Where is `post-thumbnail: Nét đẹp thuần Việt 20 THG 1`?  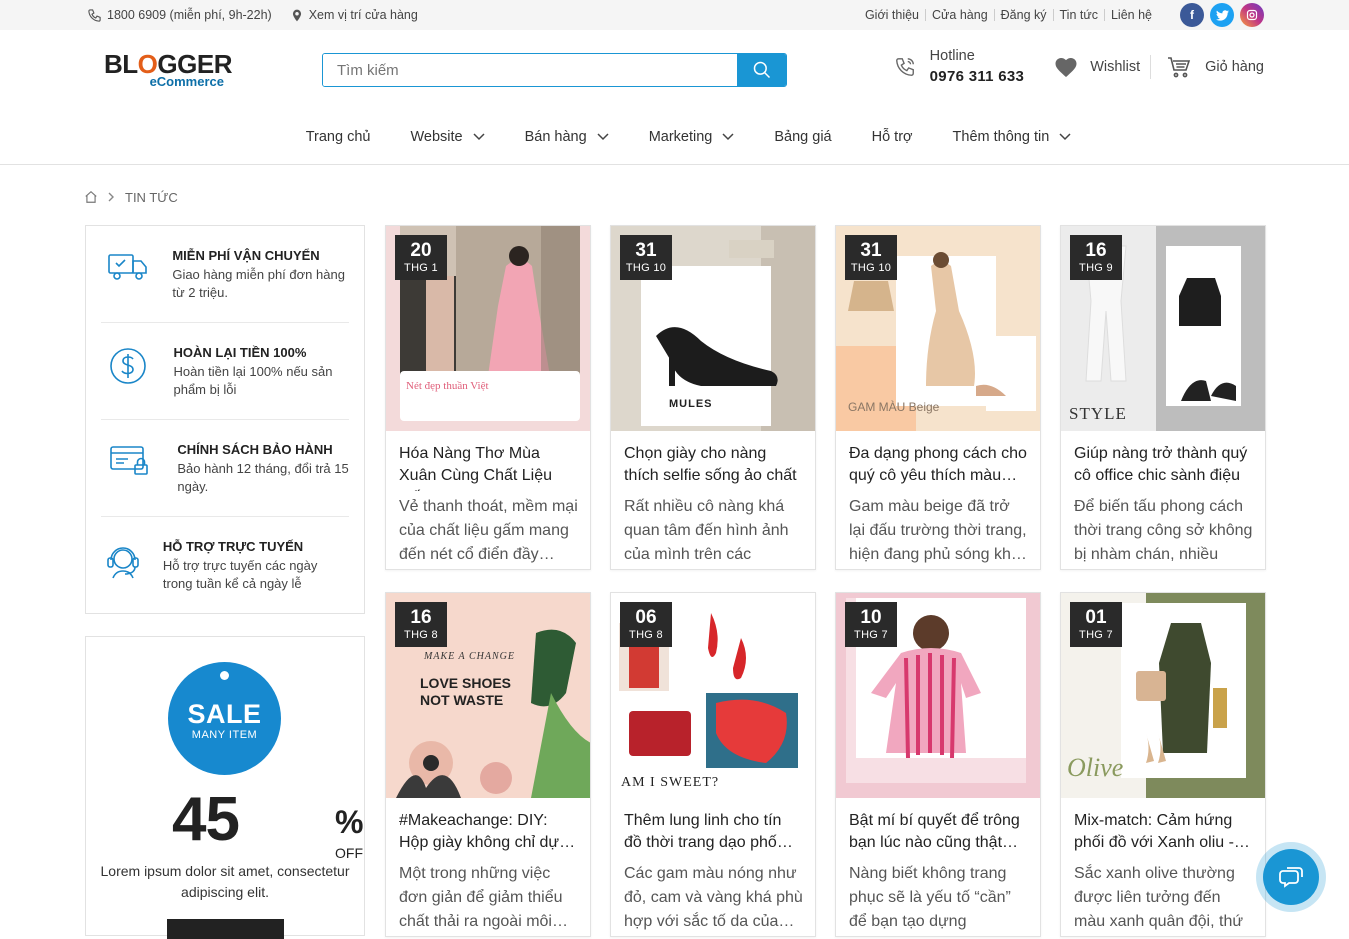 post-thumbnail: Nét đẹp thuần Việt 20 THG 1 is located at coordinates (488, 328).